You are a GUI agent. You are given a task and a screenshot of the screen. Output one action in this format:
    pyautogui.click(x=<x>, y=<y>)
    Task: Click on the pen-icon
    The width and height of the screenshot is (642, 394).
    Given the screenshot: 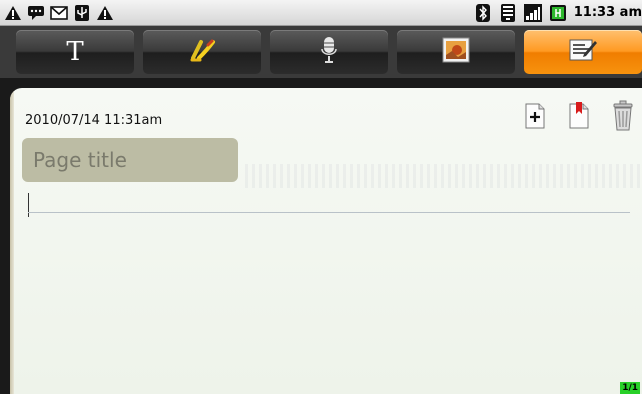 What is the action you would take?
    pyautogui.click(x=202, y=52)
    